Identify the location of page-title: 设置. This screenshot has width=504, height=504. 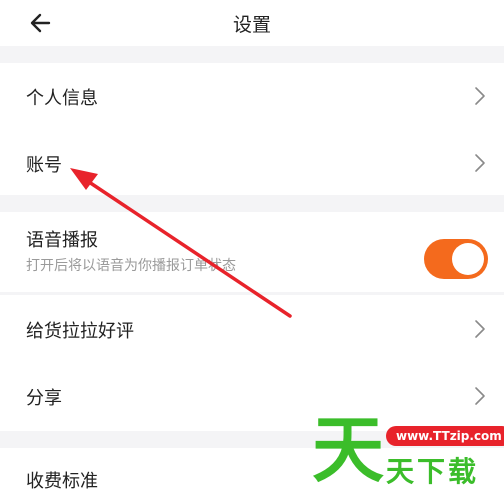
(251, 25).